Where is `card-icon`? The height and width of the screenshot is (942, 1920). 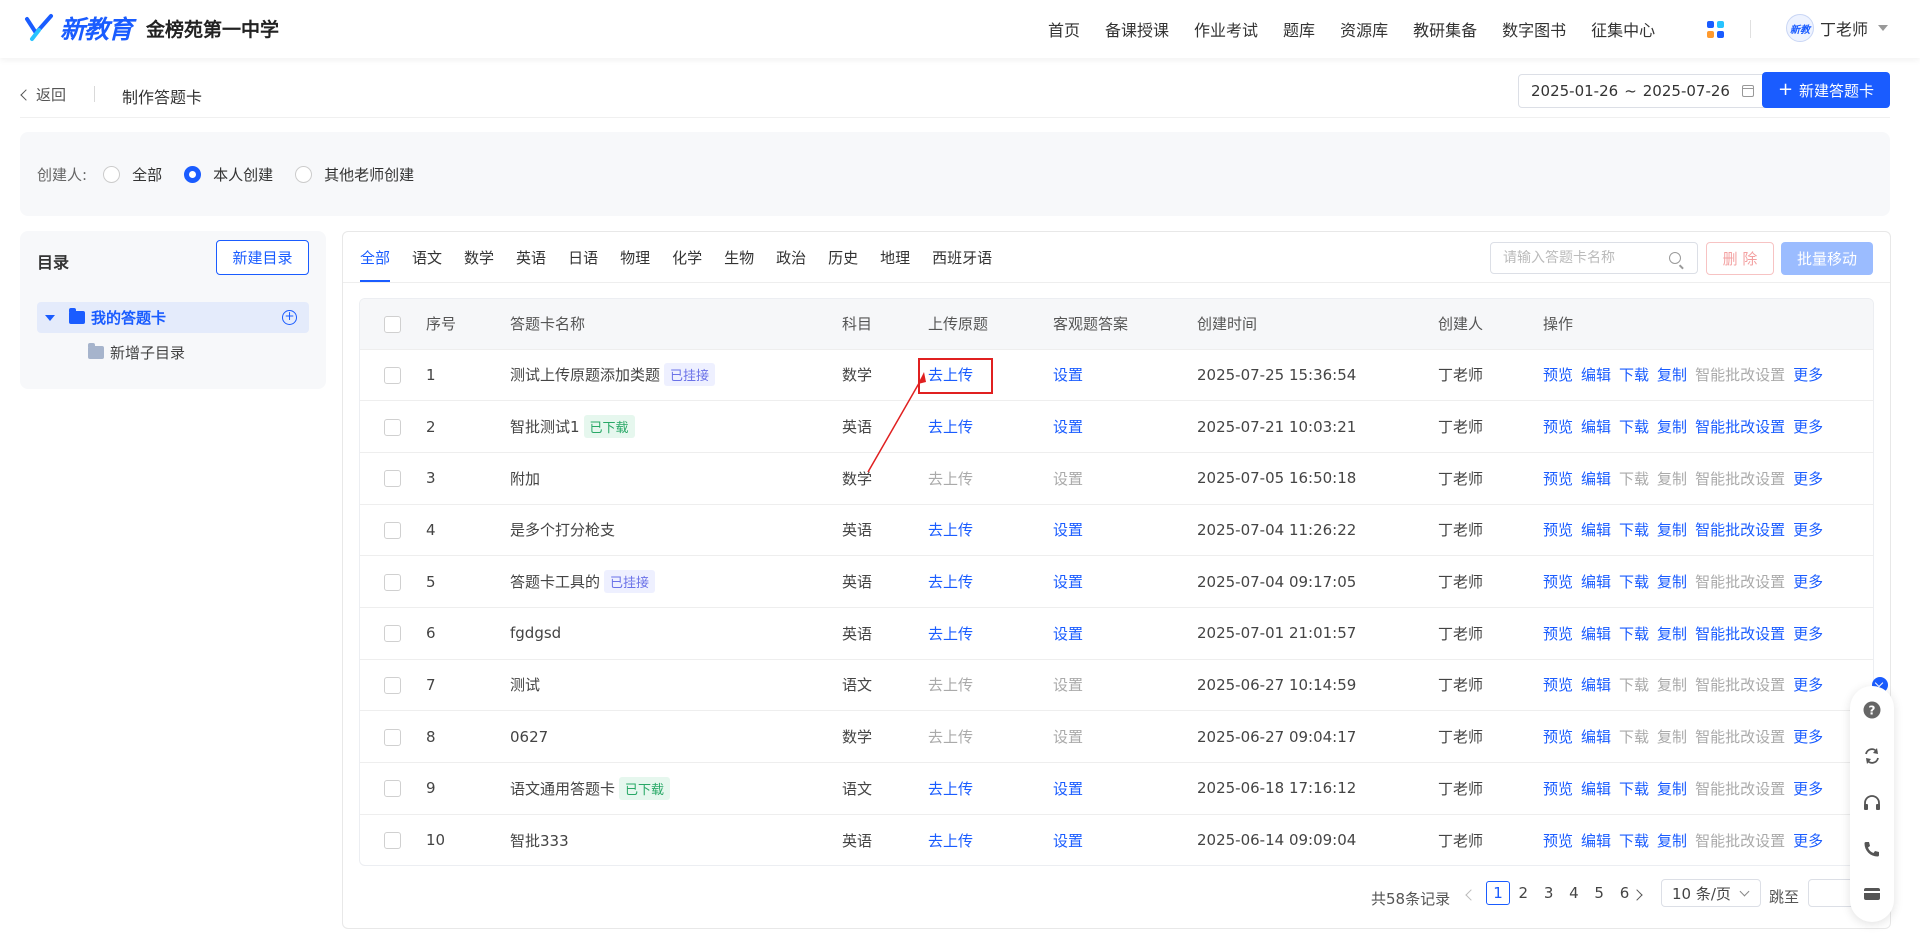 card-icon is located at coordinates (1872, 894).